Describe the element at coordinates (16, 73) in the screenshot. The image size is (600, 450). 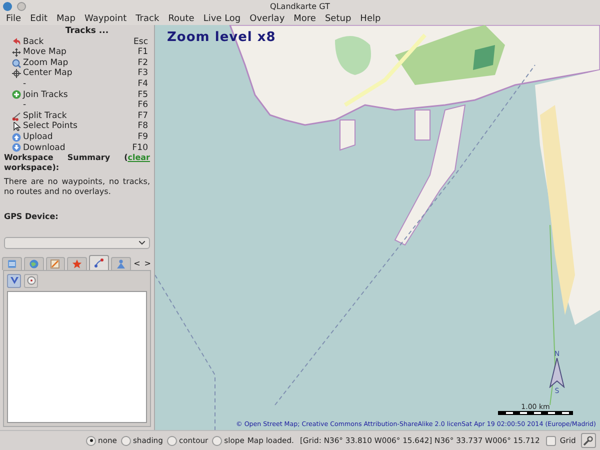
I see `crosshair-icon` at that location.